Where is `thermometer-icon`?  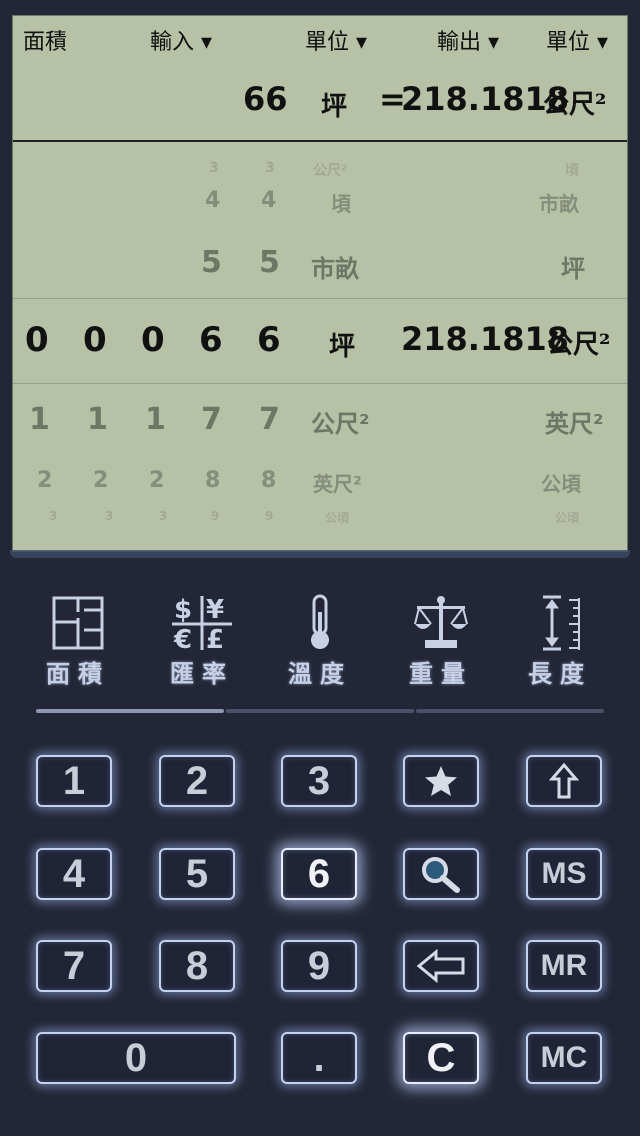
thermometer-icon is located at coordinates (320, 621).